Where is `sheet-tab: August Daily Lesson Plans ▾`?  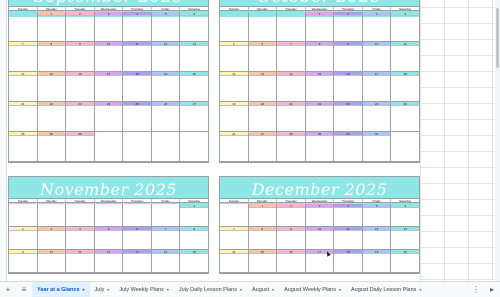
sheet-tab: August Daily Lesson Plans ▾ is located at coordinates (386, 289).